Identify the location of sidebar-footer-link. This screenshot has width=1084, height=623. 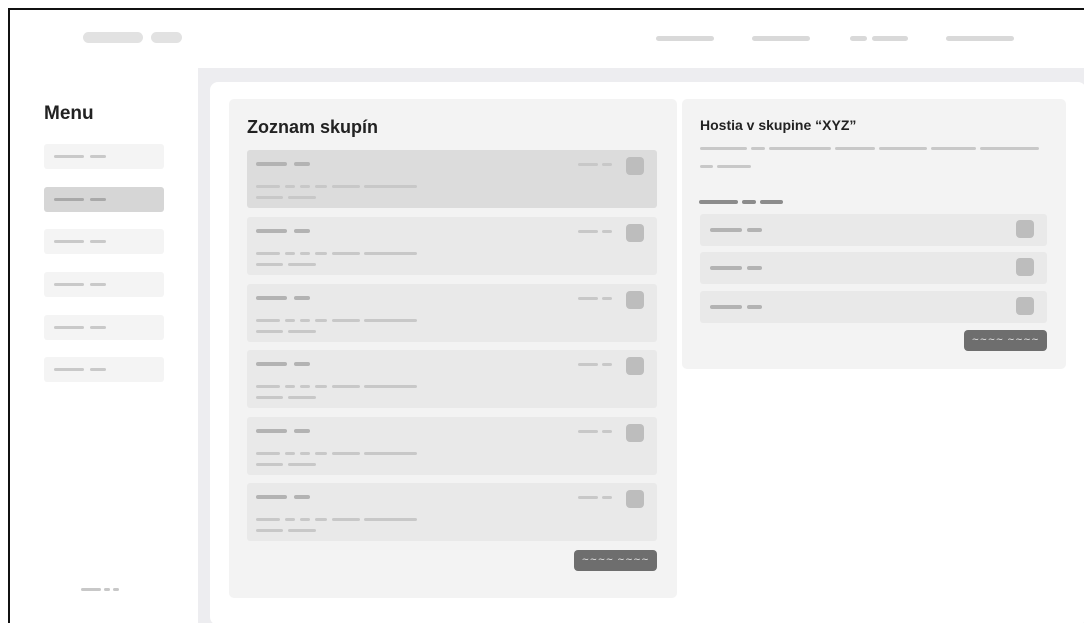
(91, 589).